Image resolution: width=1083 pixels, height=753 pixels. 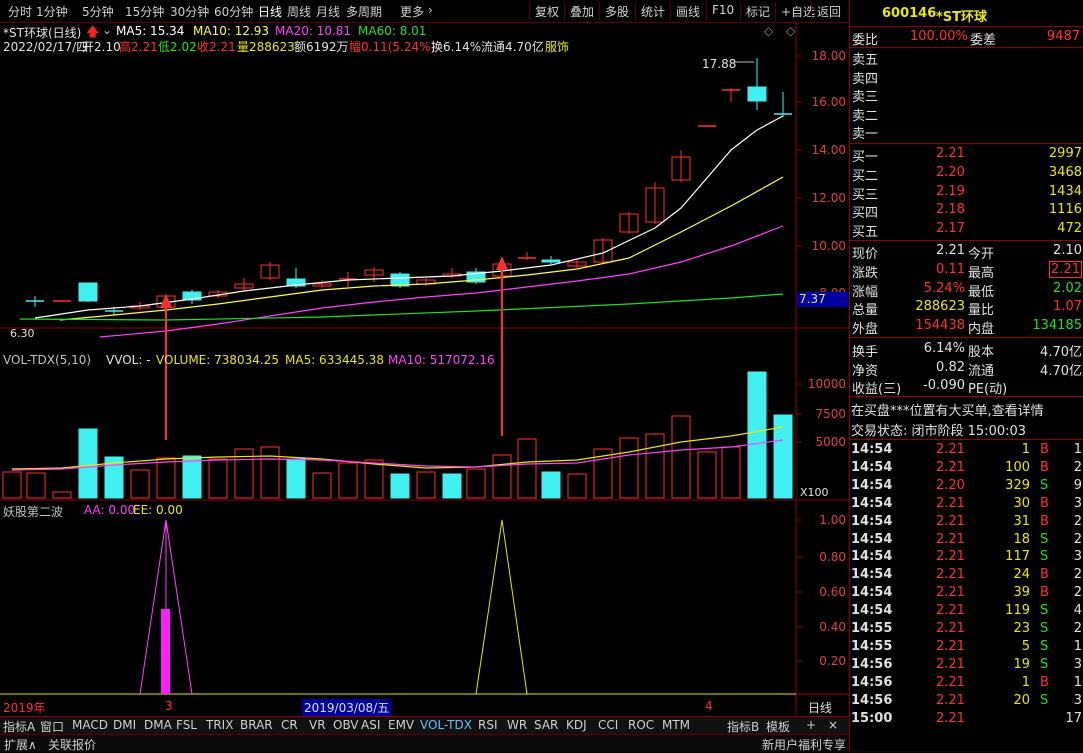 What do you see at coordinates (865, 79) in the screenshot?
I see `sell-level-label: 卖四` at bounding box center [865, 79].